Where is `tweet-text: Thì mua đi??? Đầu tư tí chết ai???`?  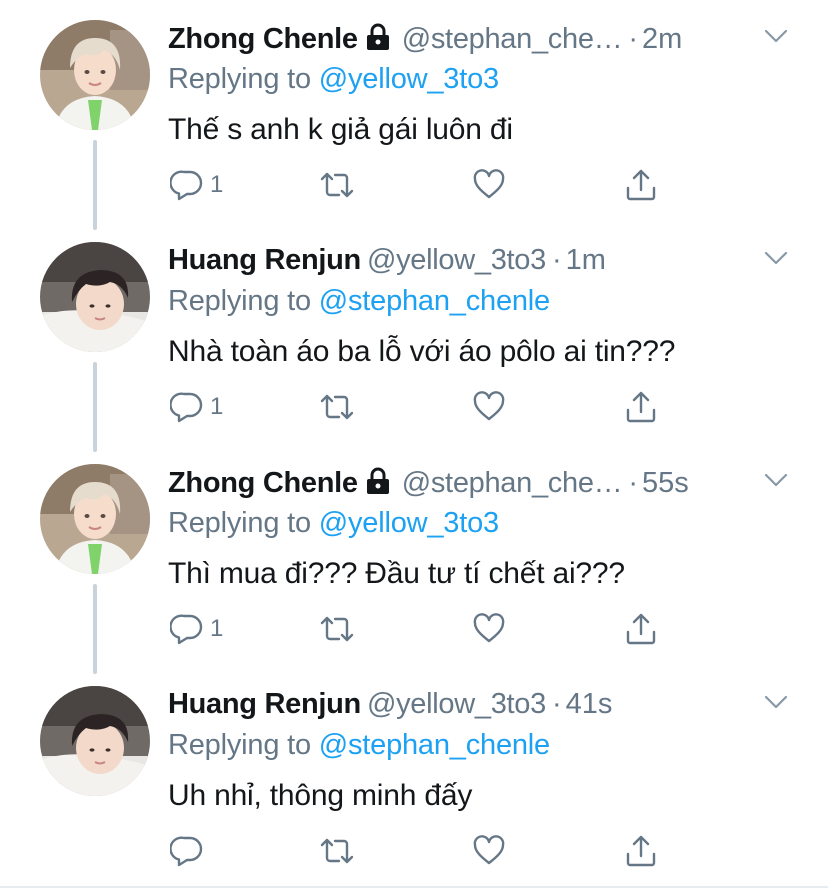
tweet-text: Thì mua đi??? Đầu tư tí chết ai??? is located at coordinates (396, 573).